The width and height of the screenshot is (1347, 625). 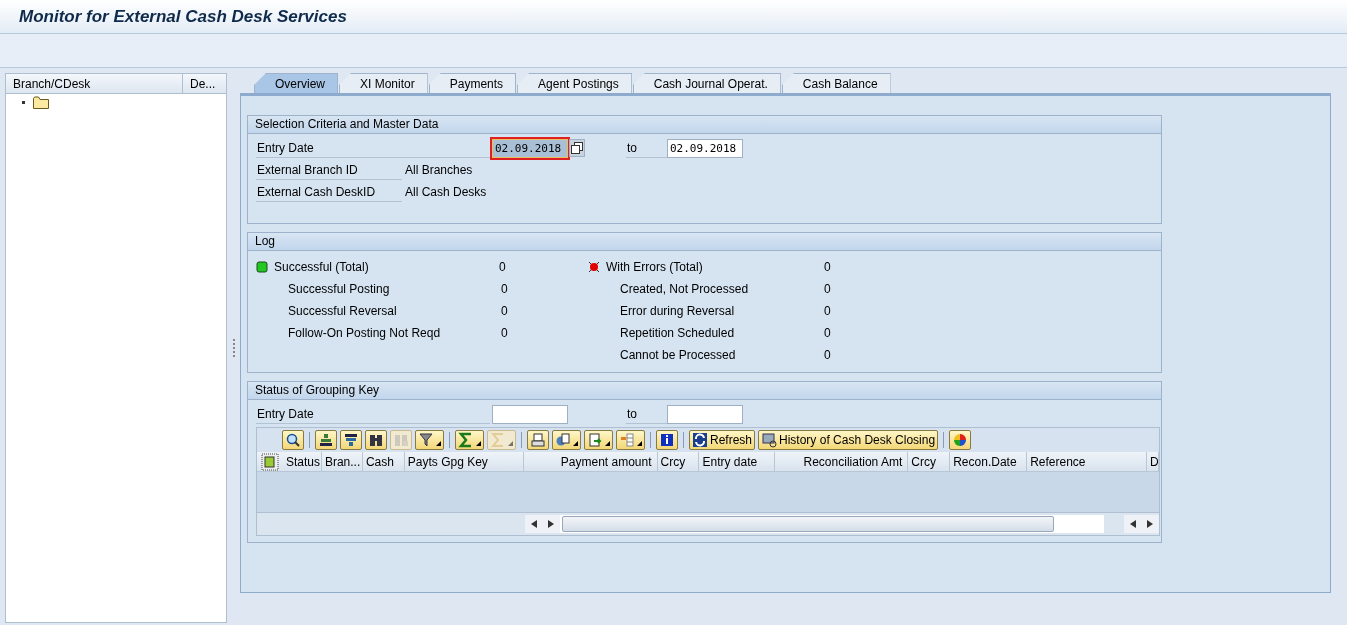 I want to click on select-all-icon, so click(x=270, y=461).